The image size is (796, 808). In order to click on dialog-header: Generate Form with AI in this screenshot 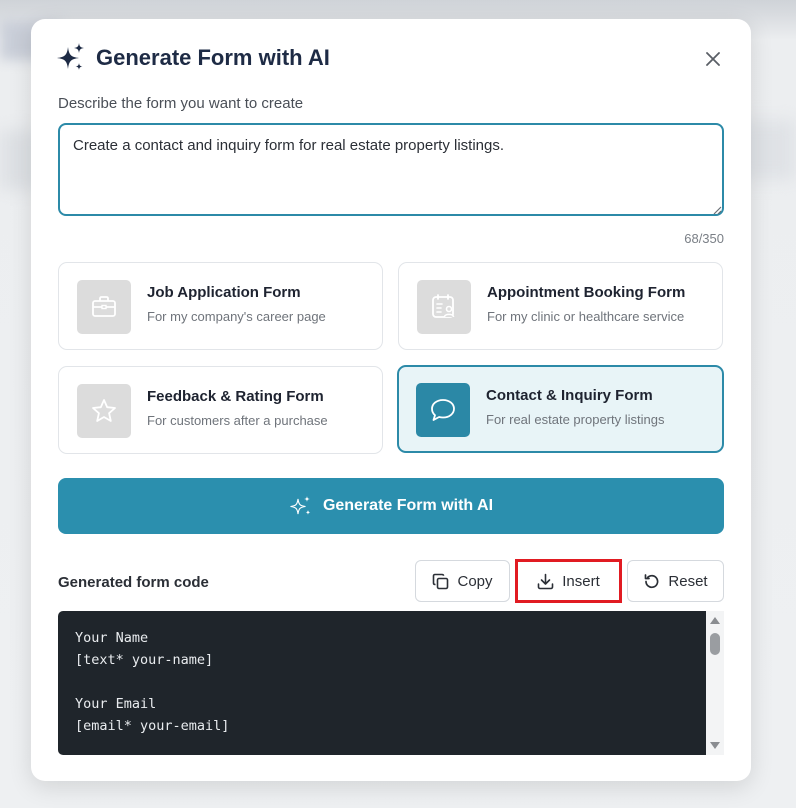, I will do `click(193, 58)`.